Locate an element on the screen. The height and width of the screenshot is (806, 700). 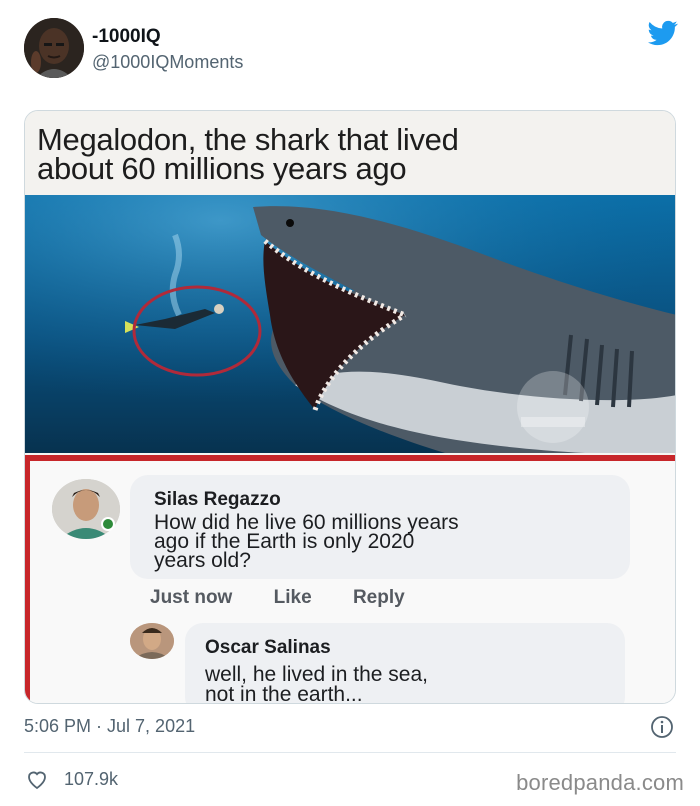
tweet-timestamp: 5:06 PM · Jul 7, 2021 is located at coordinates (109, 726).